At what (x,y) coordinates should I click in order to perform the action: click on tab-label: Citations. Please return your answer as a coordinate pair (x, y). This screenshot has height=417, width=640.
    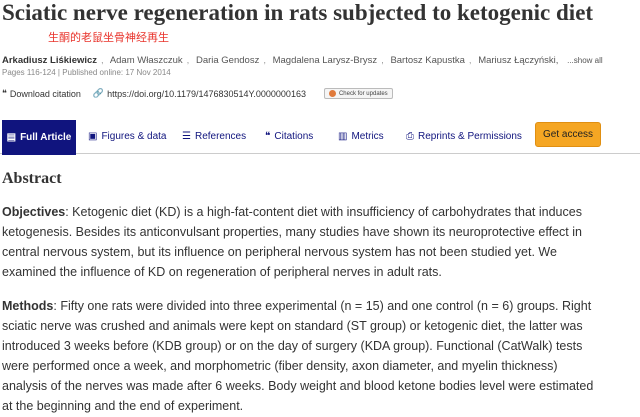
    Looking at the image, I should click on (294, 136).